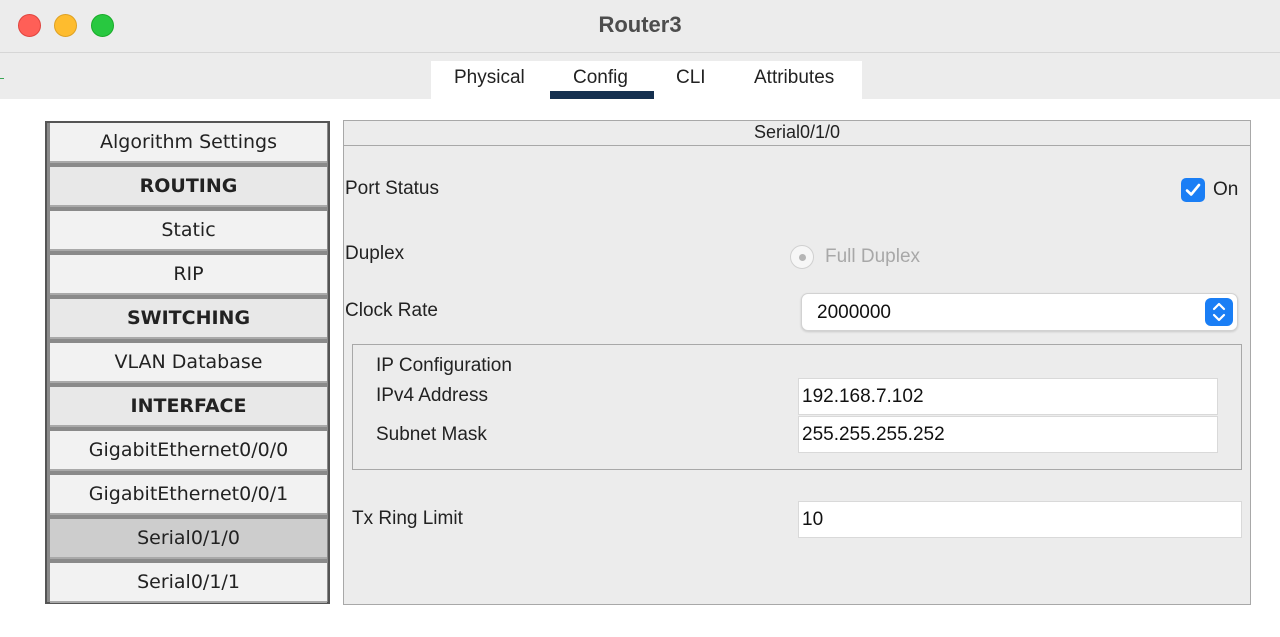  What do you see at coordinates (600, 78) in the screenshot?
I see `tab-config: Config` at bounding box center [600, 78].